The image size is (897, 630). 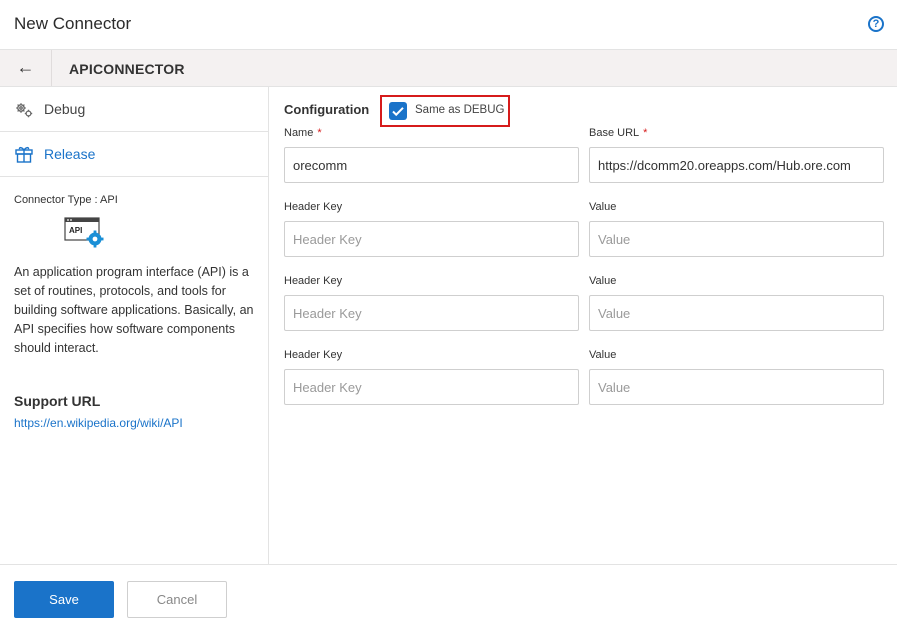 I want to click on sidebar-item-label: Debug, so click(x=65, y=109).